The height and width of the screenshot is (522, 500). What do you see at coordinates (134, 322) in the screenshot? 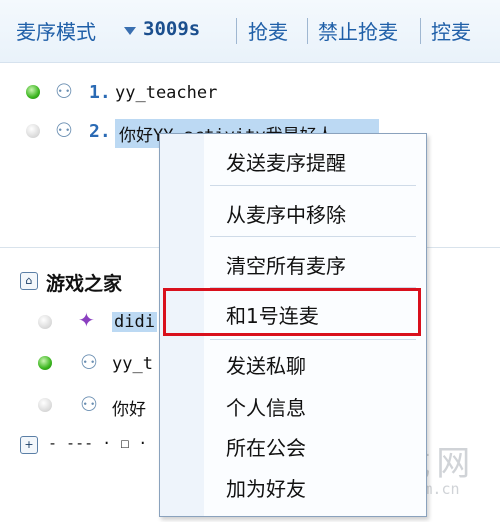
I see `member-username: didi` at bounding box center [134, 322].